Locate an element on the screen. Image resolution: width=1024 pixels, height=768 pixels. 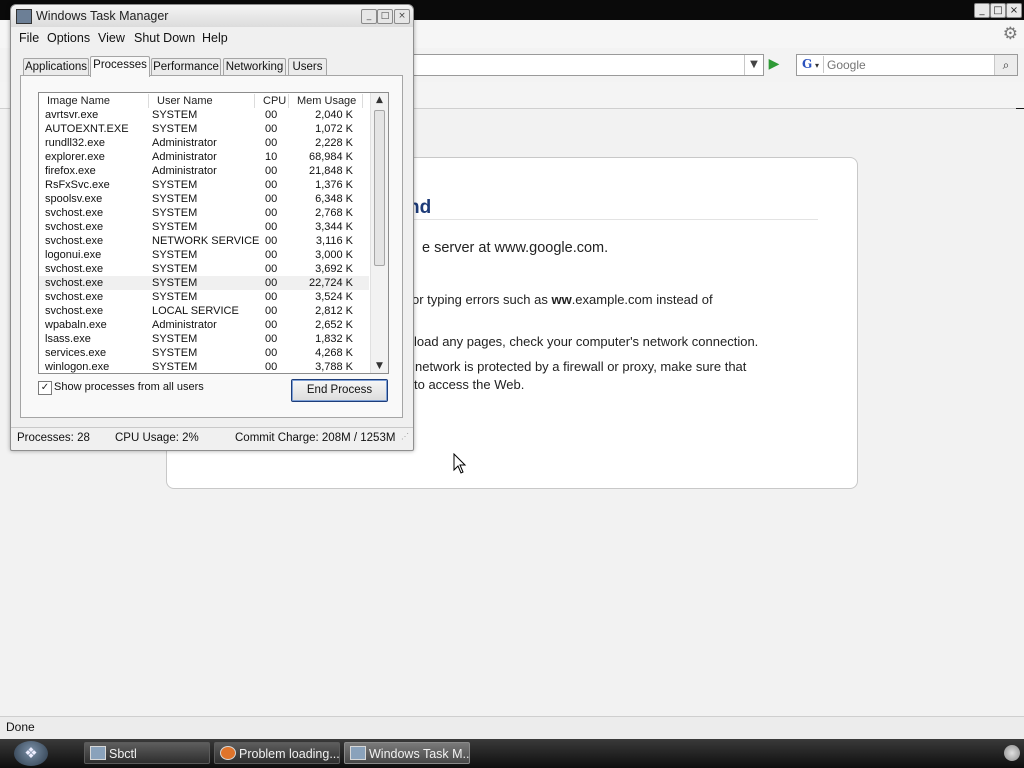
process-name: spoolsv.exe is located at coordinates (74, 199).